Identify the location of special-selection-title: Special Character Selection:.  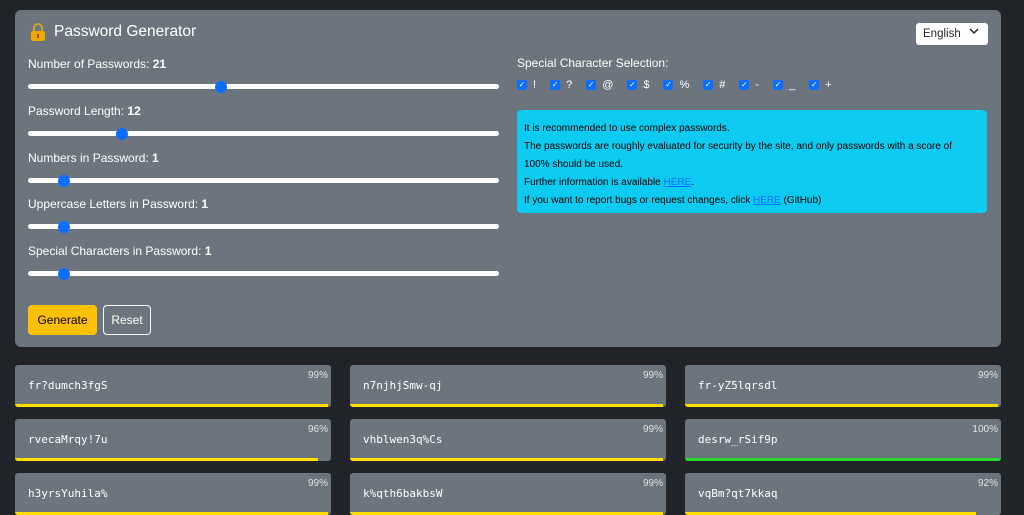
(593, 63).